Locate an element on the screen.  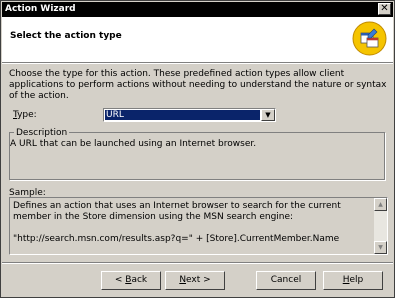
wizard-icon is located at coordinates (369, 38).